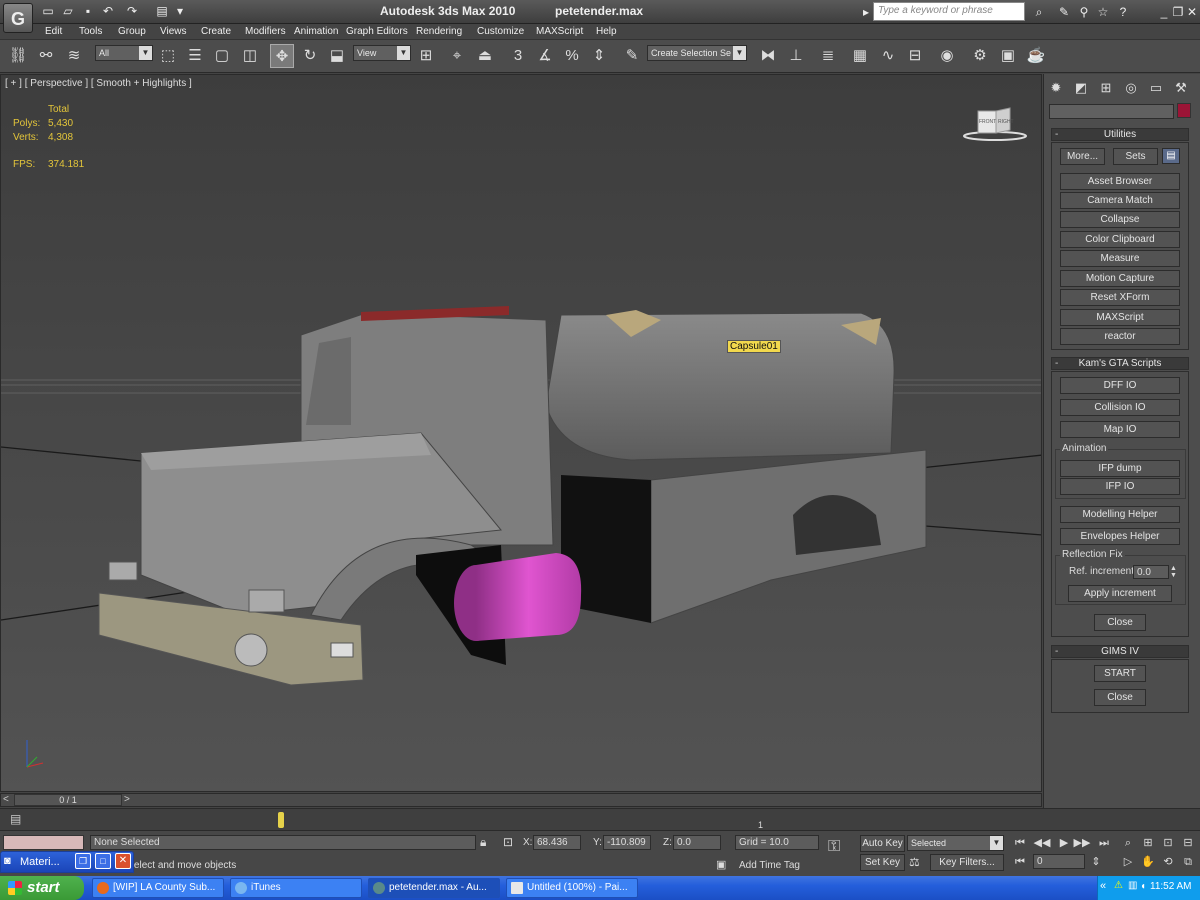  What do you see at coordinates (947, 56) in the screenshot?
I see `material-editor-icon: ◉` at bounding box center [947, 56].